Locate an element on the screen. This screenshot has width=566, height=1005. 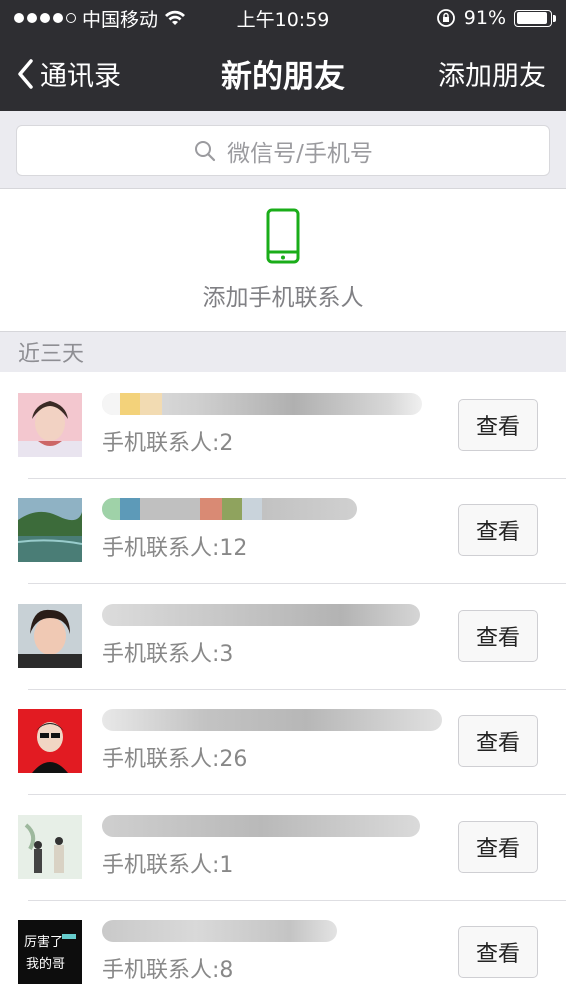
add-friend-button: 添加朋友 is located at coordinates (492, 73).